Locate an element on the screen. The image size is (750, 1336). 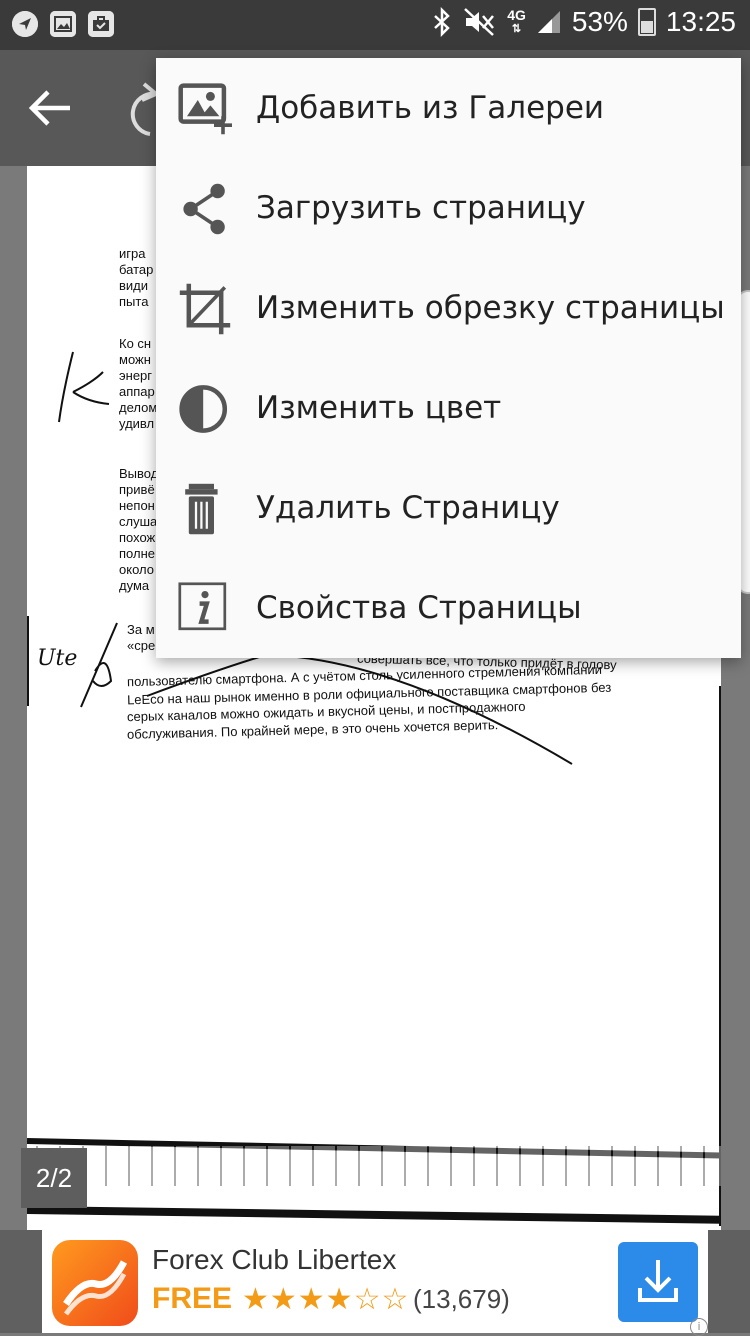
page-indicator: 2/2 is located at coordinates (54, 1178).